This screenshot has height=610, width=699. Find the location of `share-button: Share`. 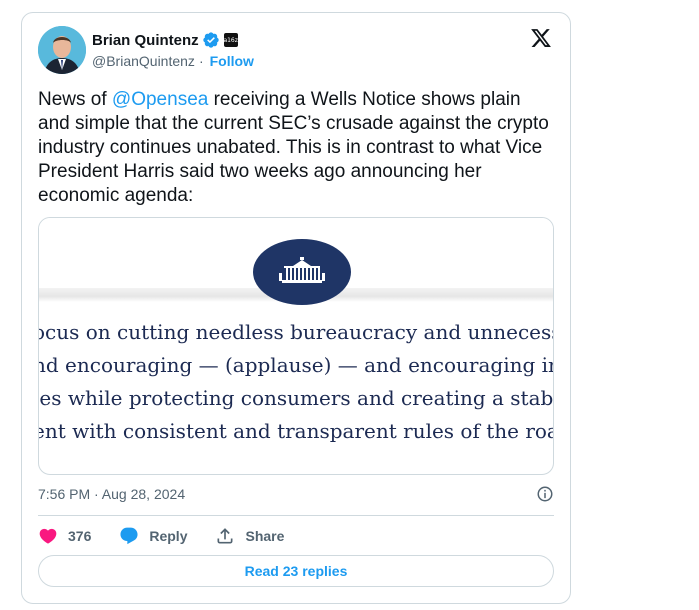

share-button: Share is located at coordinates (249, 536).